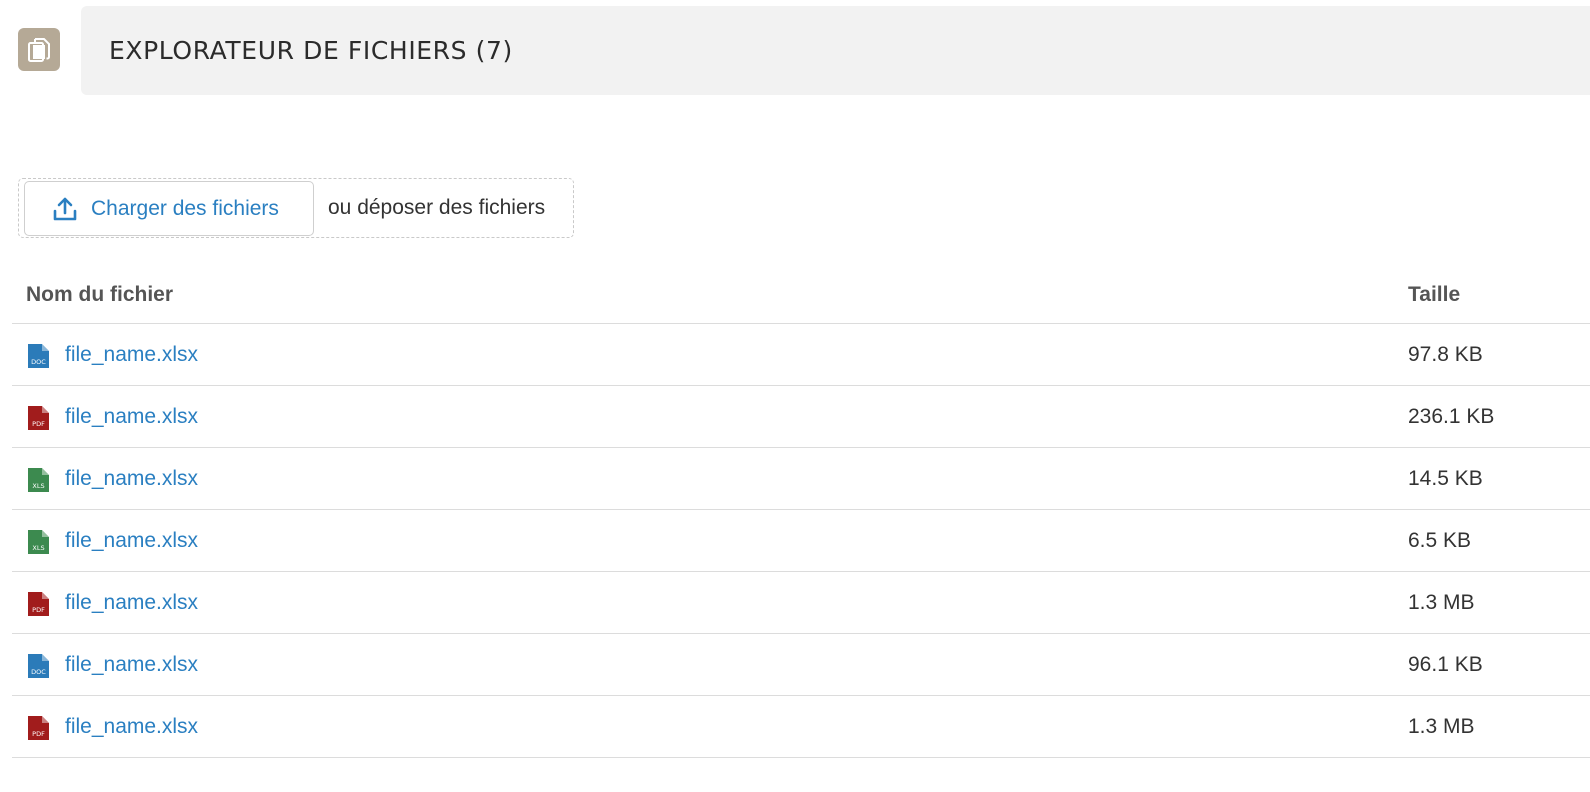 This screenshot has width=1590, height=792. What do you see at coordinates (65, 209) in the screenshot?
I see `upload-icon` at bounding box center [65, 209].